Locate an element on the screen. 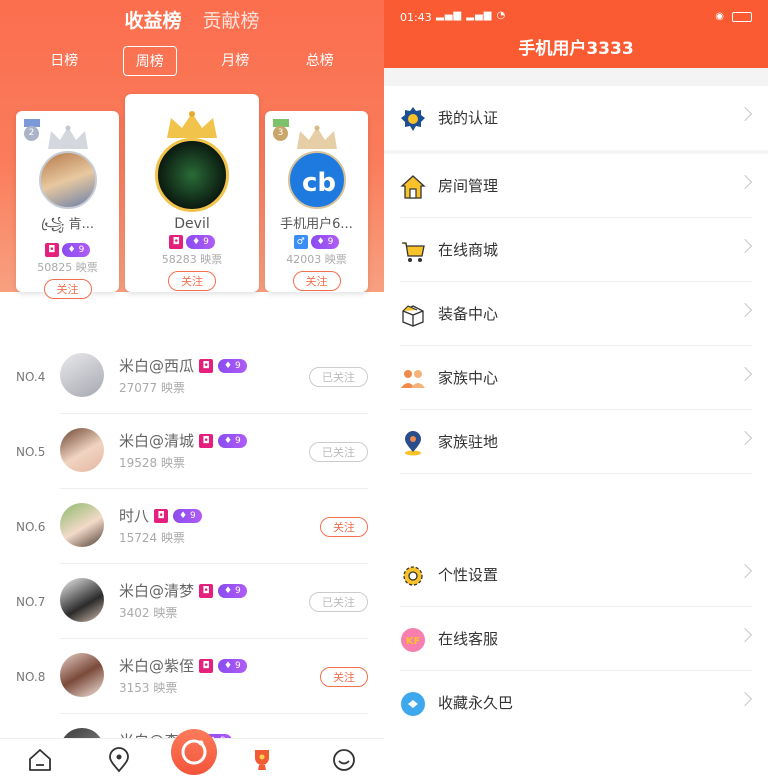  tab-income-rank: 收益榜 is located at coordinates (152, 19).